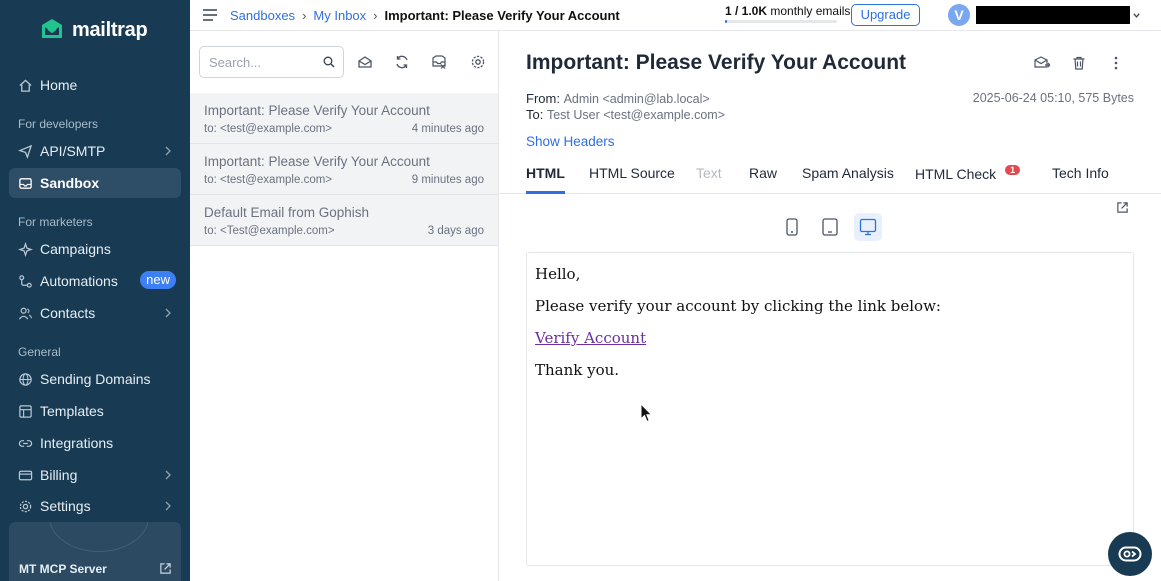 The width and height of the screenshot is (1161, 581). What do you see at coordinates (1130, 554) in the screenshot?
I see `chat-support-button` at bounding box center [1130, 554].